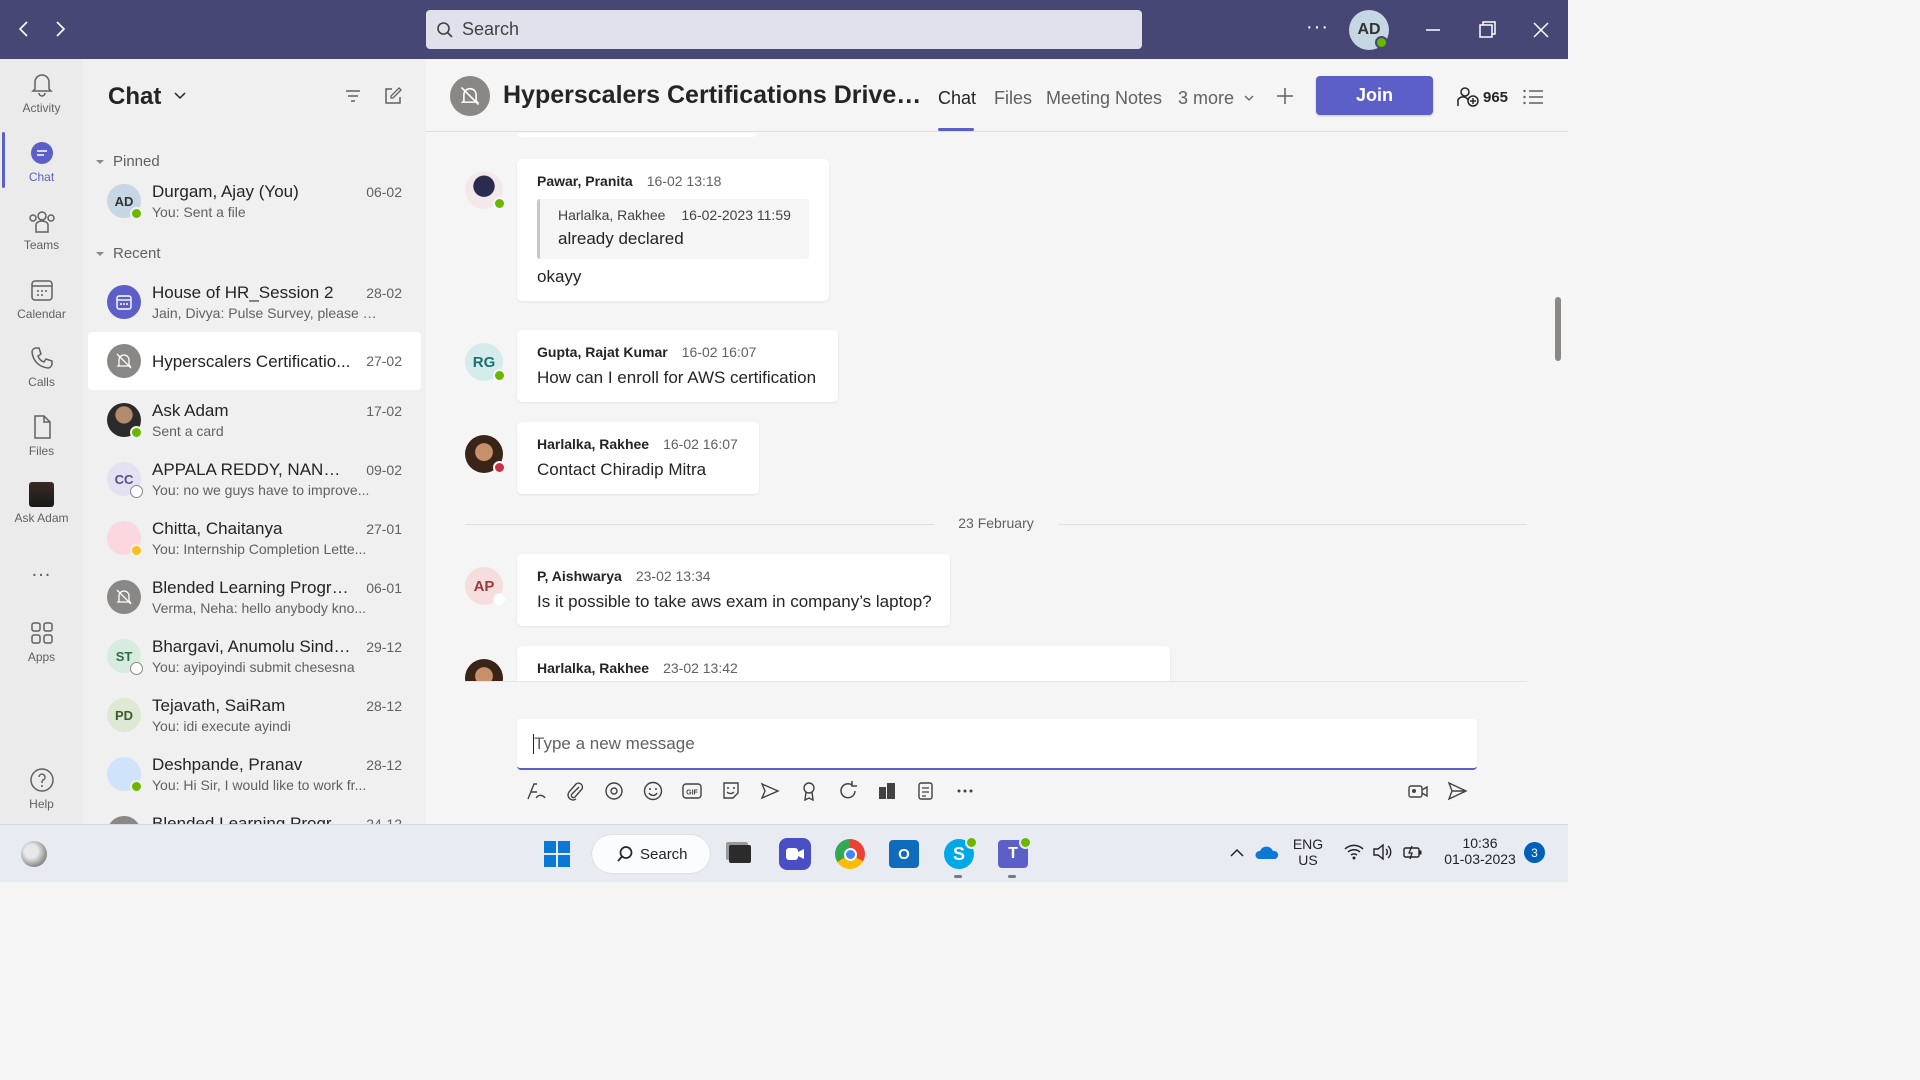 The height and width of the screenshot is (1080, 1920). I want to click on search-box: Search, so click(784, 29).